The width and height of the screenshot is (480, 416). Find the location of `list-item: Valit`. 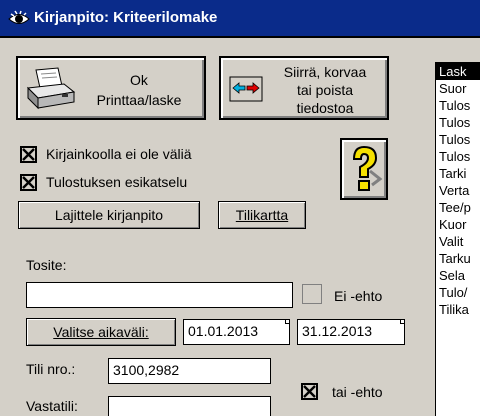

list-item: Valit is located at coordinates (458, 241).